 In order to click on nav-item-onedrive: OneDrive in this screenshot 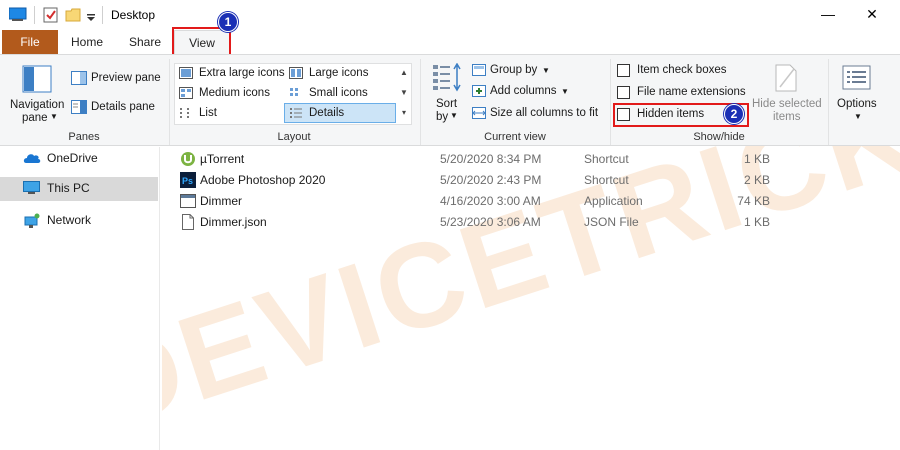, I will do `click(79, 159)`.